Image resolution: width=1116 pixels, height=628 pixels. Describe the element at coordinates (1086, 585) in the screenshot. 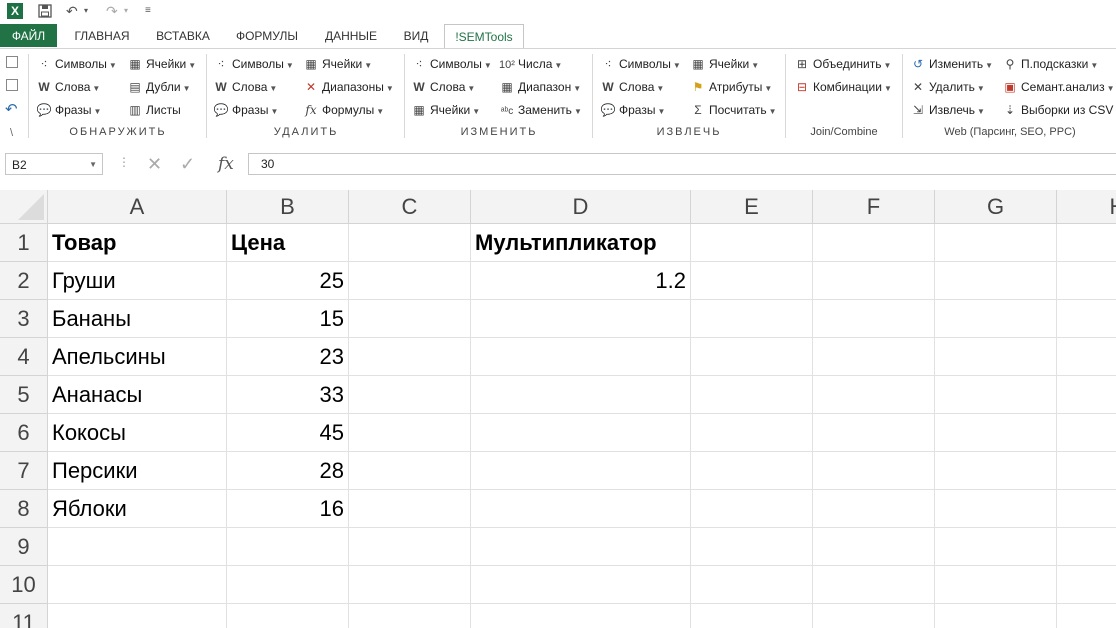

I see `cell-h10` at that location.